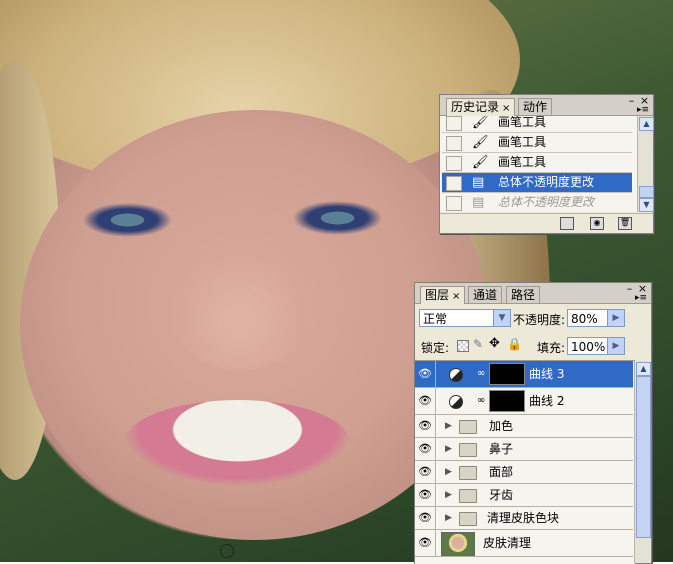 The width and height of the screenshot is (673, 564). Describe the element at coordinates (458, 544) in the screenshot. I see `layer-thumbnail` at that location.